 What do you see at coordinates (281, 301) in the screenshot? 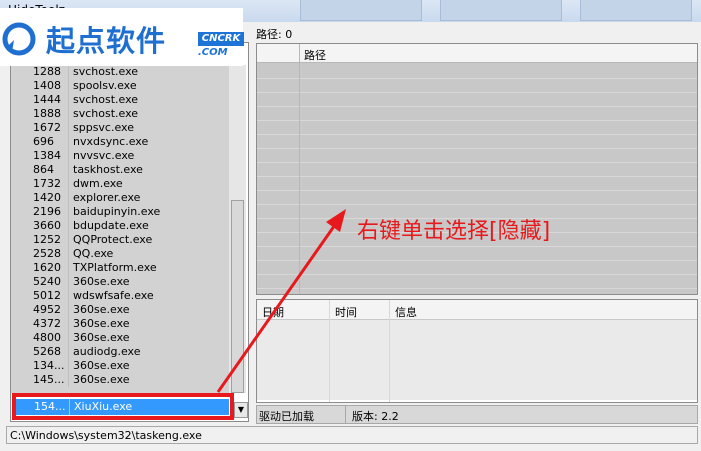
I see `annotation-arrow` at bounding box center [281, 301].